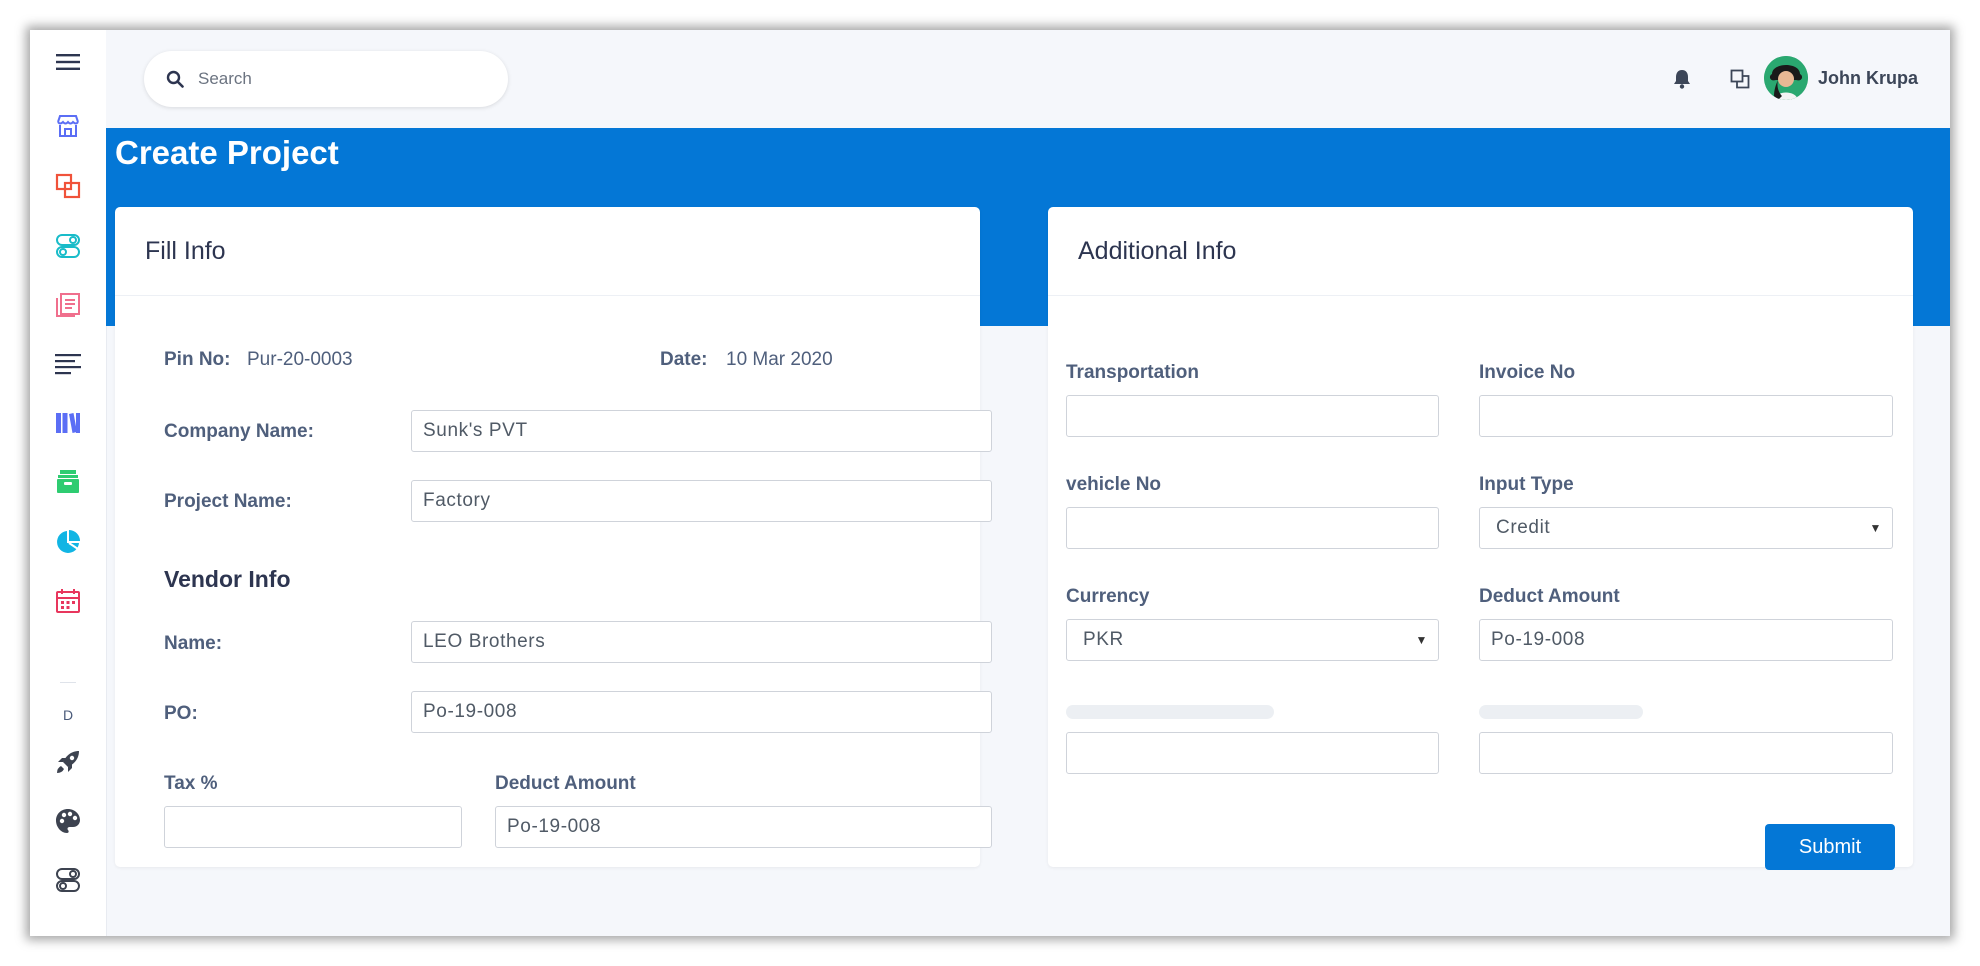 Image resolution: width=1980 pixels, height=966 pixels. What do you see at coordinates (684, 359) in the screenshot?
I see `date-label: Date:` at bounding box center [684, 359].